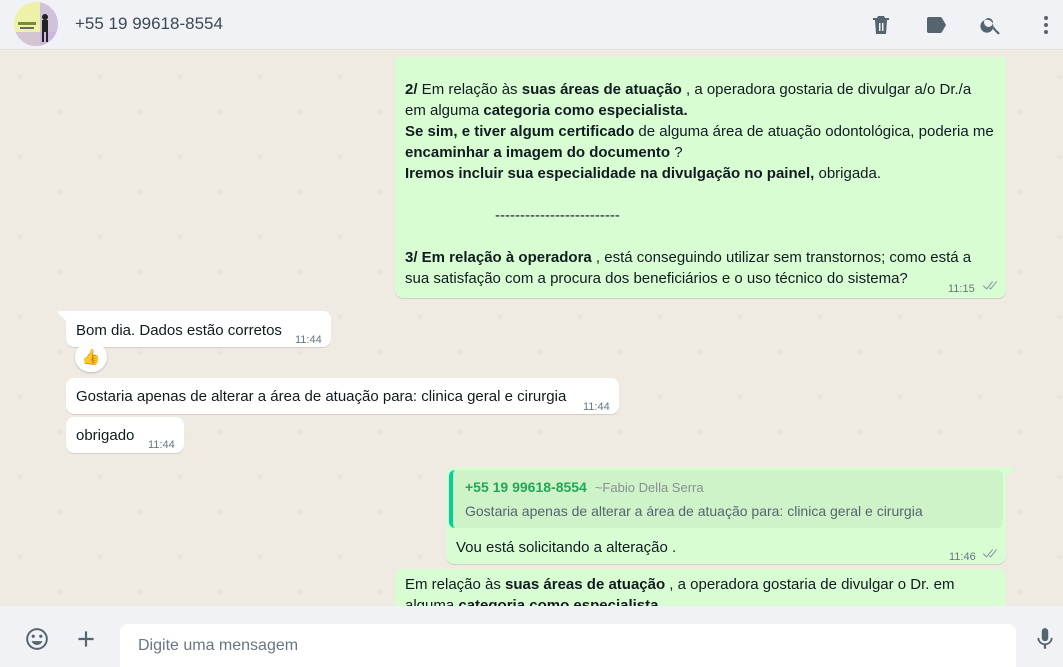 This screenshot has height=667, width=1063. What do you see at coordinates (105, 435) in the screenshot?
I see `message-text: obrigado` at bounding box center [105, 435].